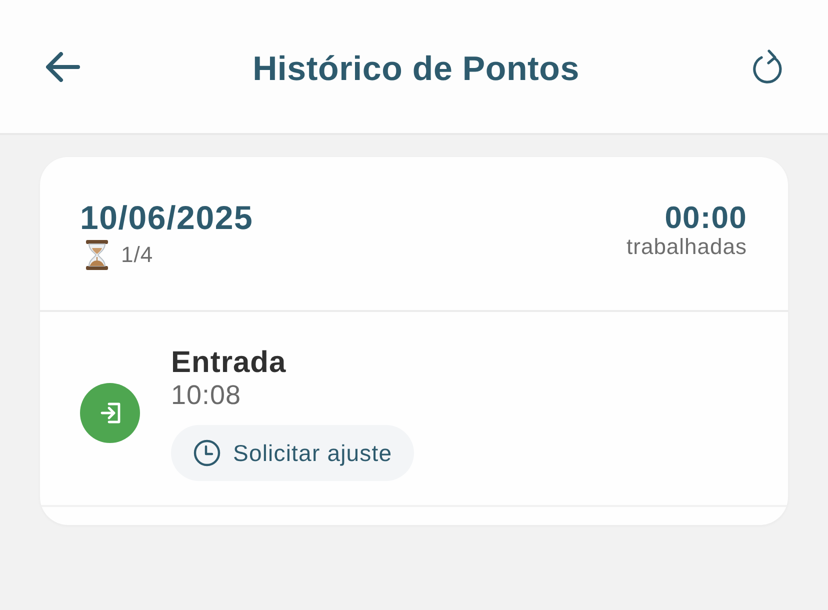 This screenshot has height=610, width=828. Describe the element at coordinates (167, 218) in the screenshot. I see `day-date: 10/06/2025` at that location.